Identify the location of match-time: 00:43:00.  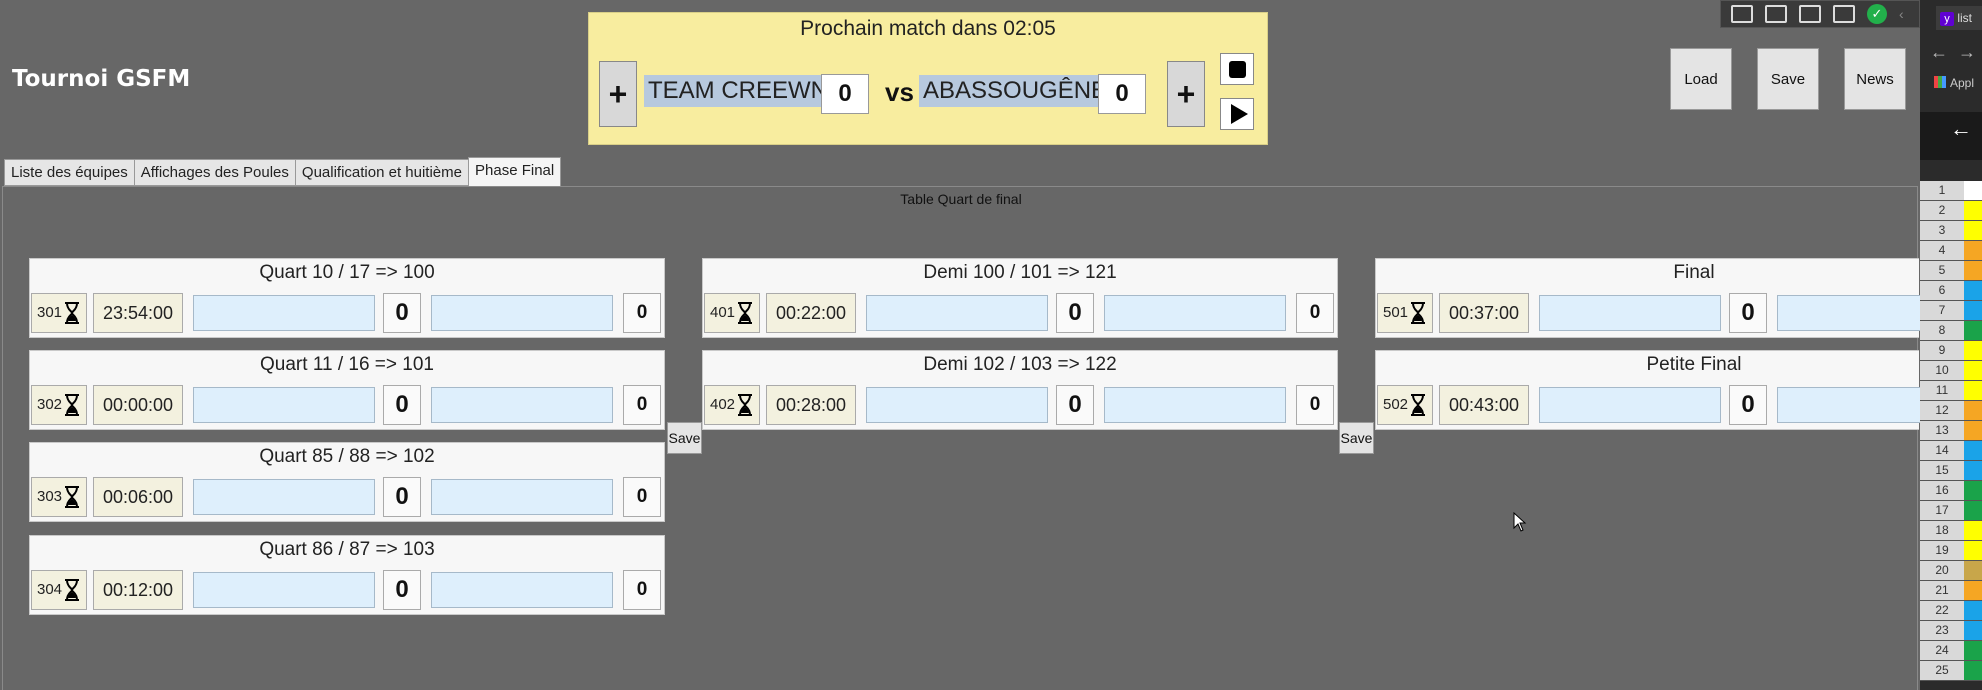
(1484, 405).